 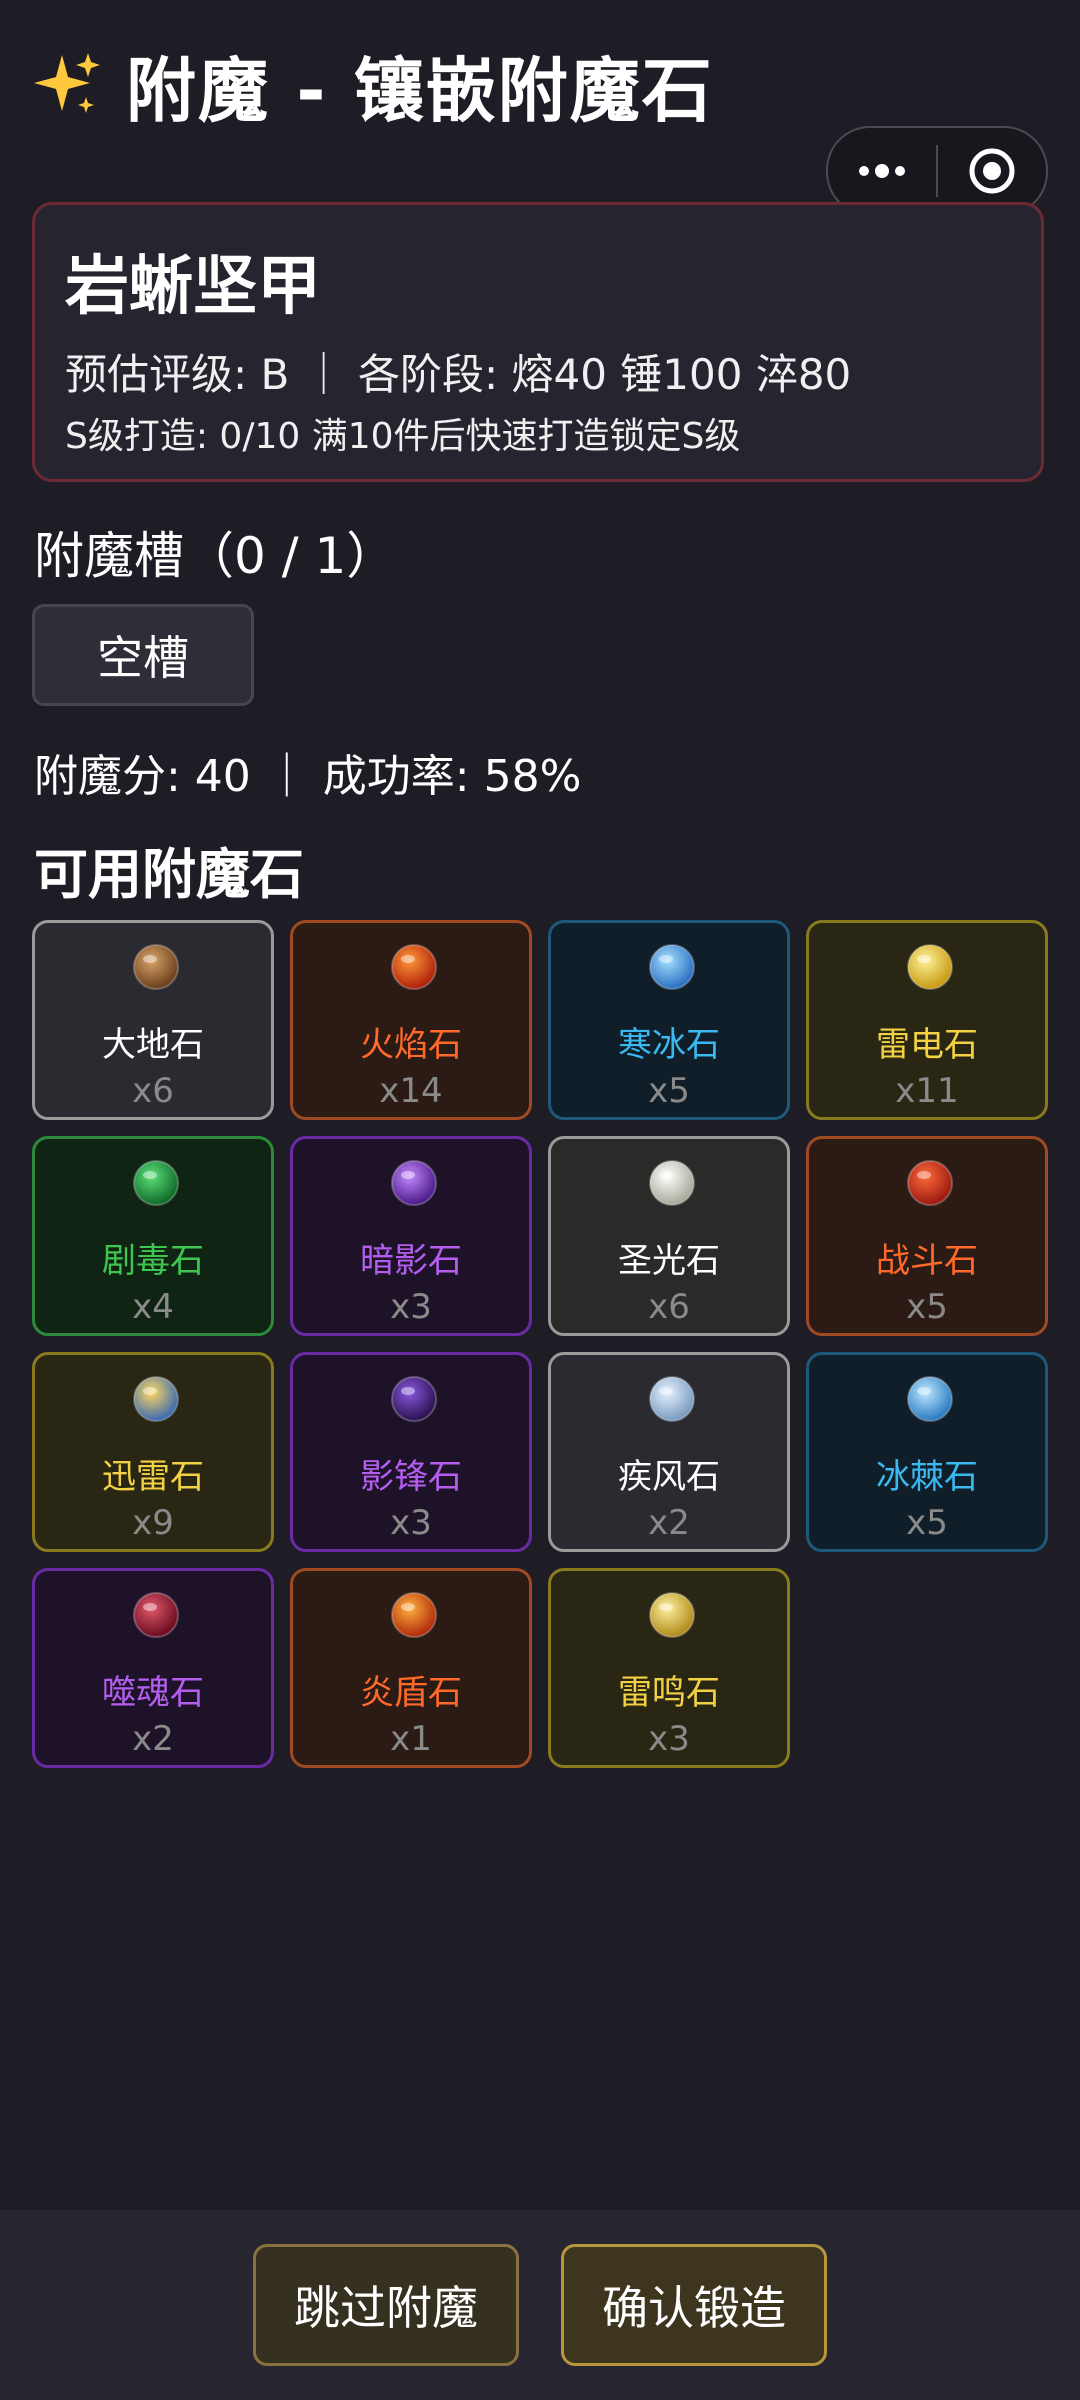 I want to click on battle-stone-icon, so click(x=930, y=1183).